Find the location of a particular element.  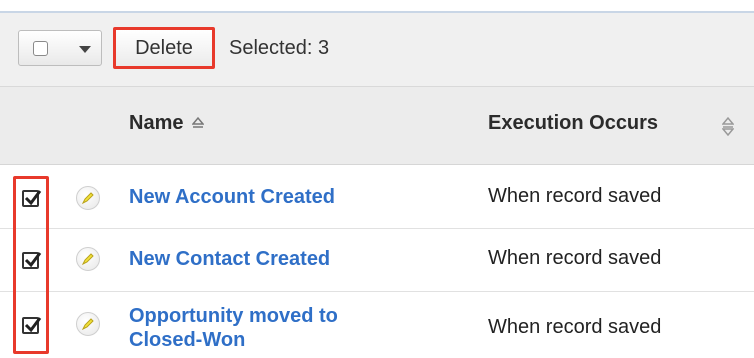

record-name-link: Opportunity moved to Closed-Won is located at coordinates (233, 328).